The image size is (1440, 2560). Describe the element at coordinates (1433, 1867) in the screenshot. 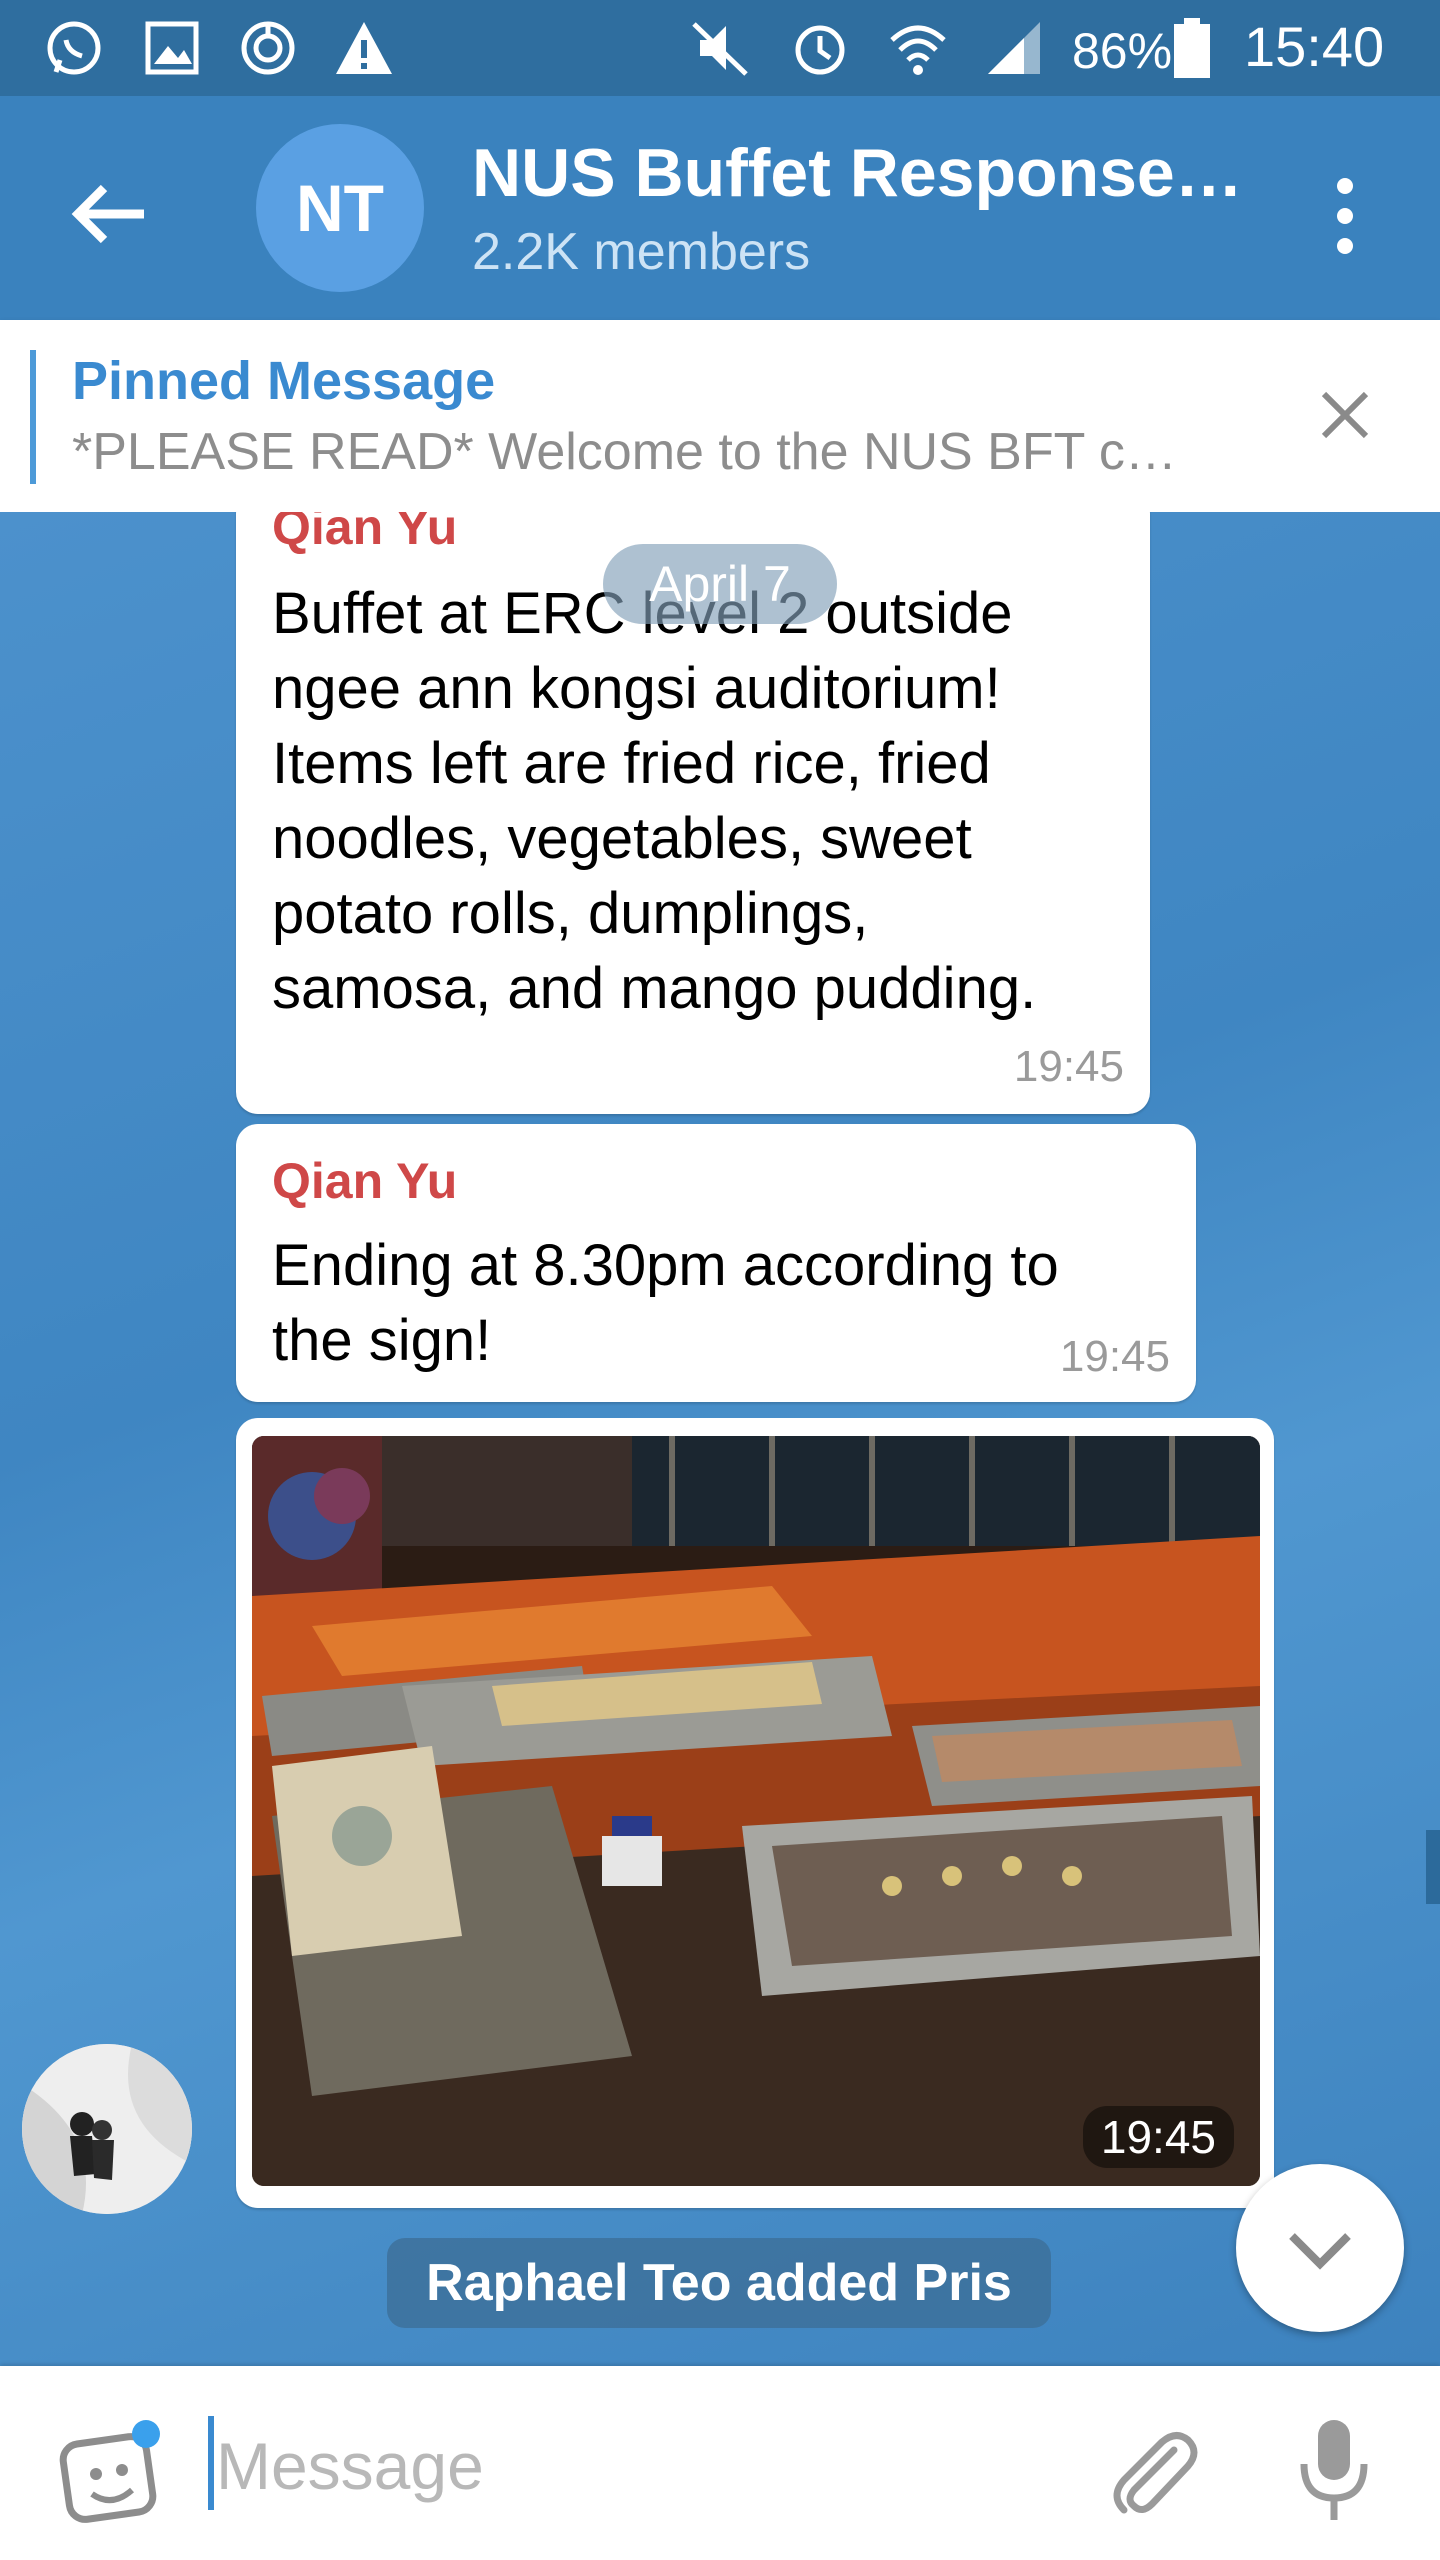

I see `scrollbar-thumb` at that location.